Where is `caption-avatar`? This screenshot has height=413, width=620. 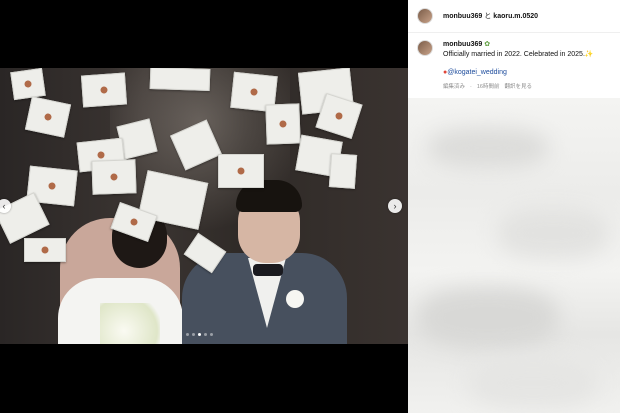 caption-avatar is located at coordinates (425, 48).